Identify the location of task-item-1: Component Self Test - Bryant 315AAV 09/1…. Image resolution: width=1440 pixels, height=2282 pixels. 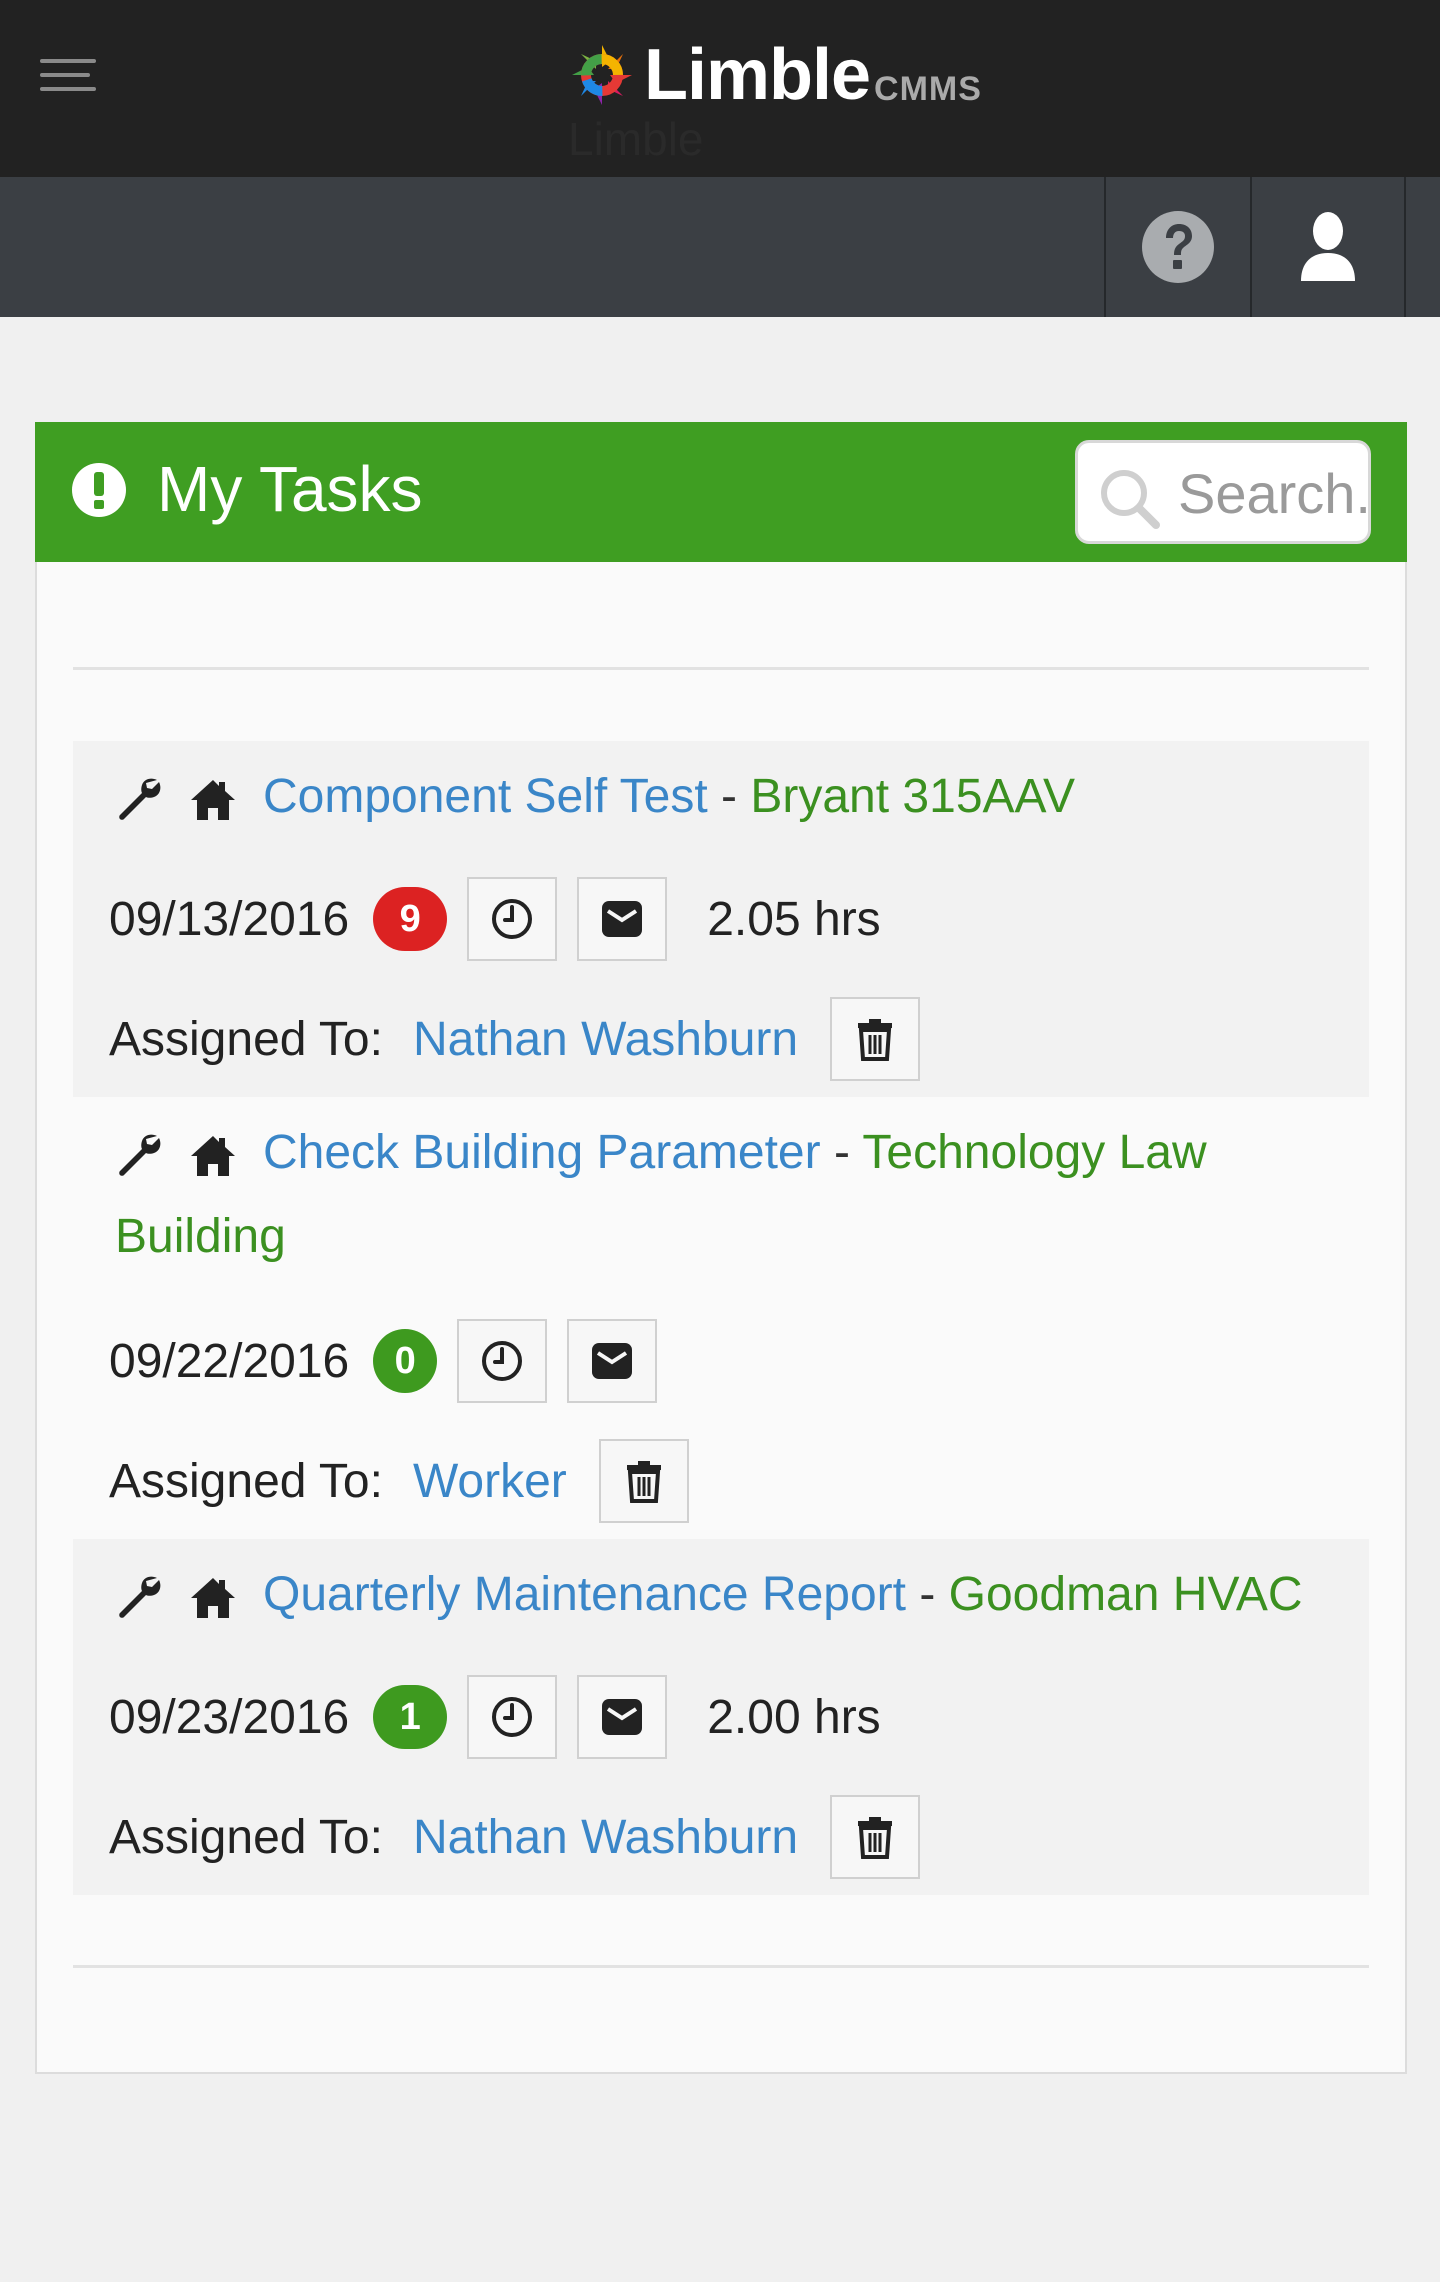
(721, 919).